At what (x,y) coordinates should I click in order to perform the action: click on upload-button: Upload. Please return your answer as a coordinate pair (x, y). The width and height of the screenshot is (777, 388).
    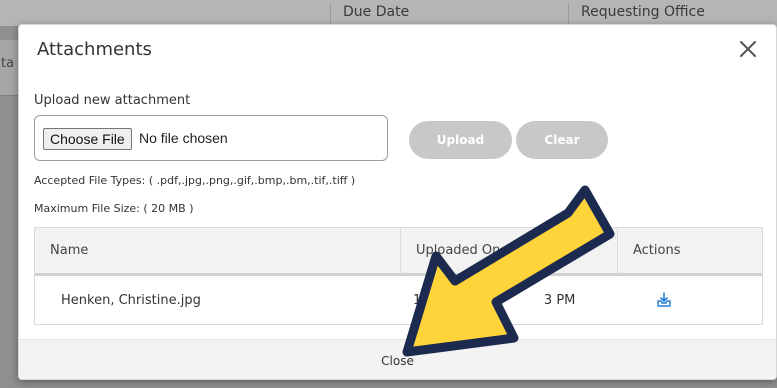
    Looking at the image, I should click on (460, 140).